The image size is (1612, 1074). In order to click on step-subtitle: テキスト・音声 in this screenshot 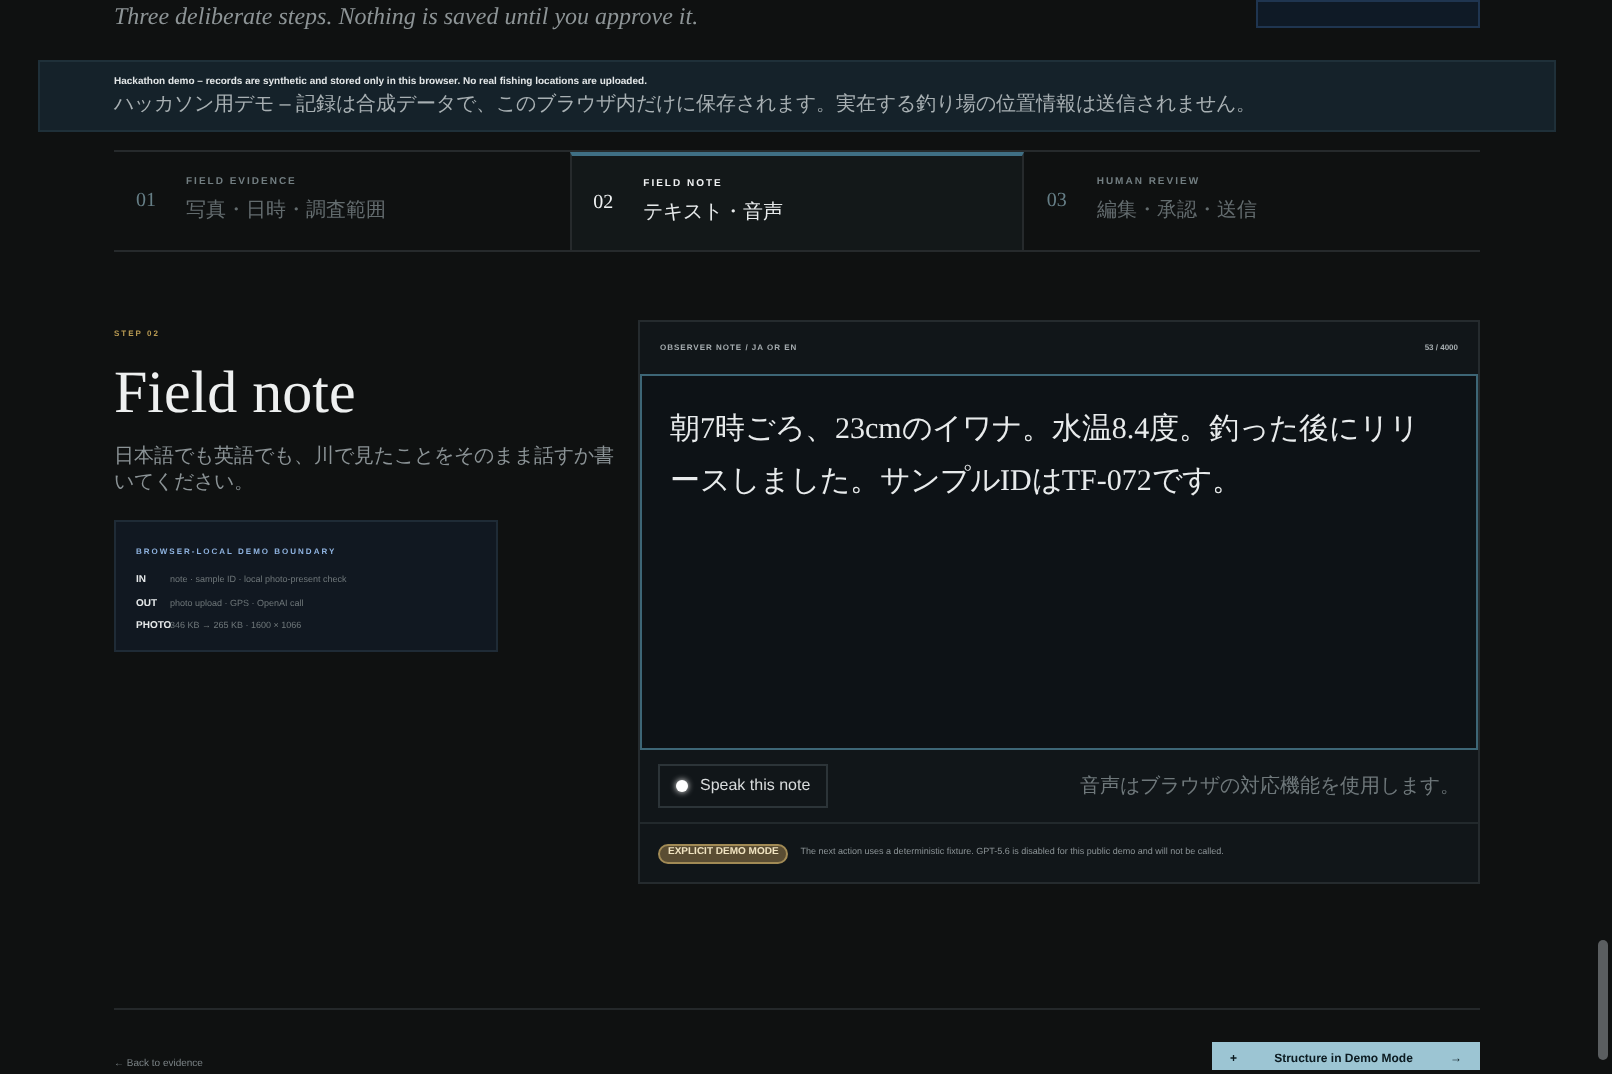, I will do `click(713, 214)`.